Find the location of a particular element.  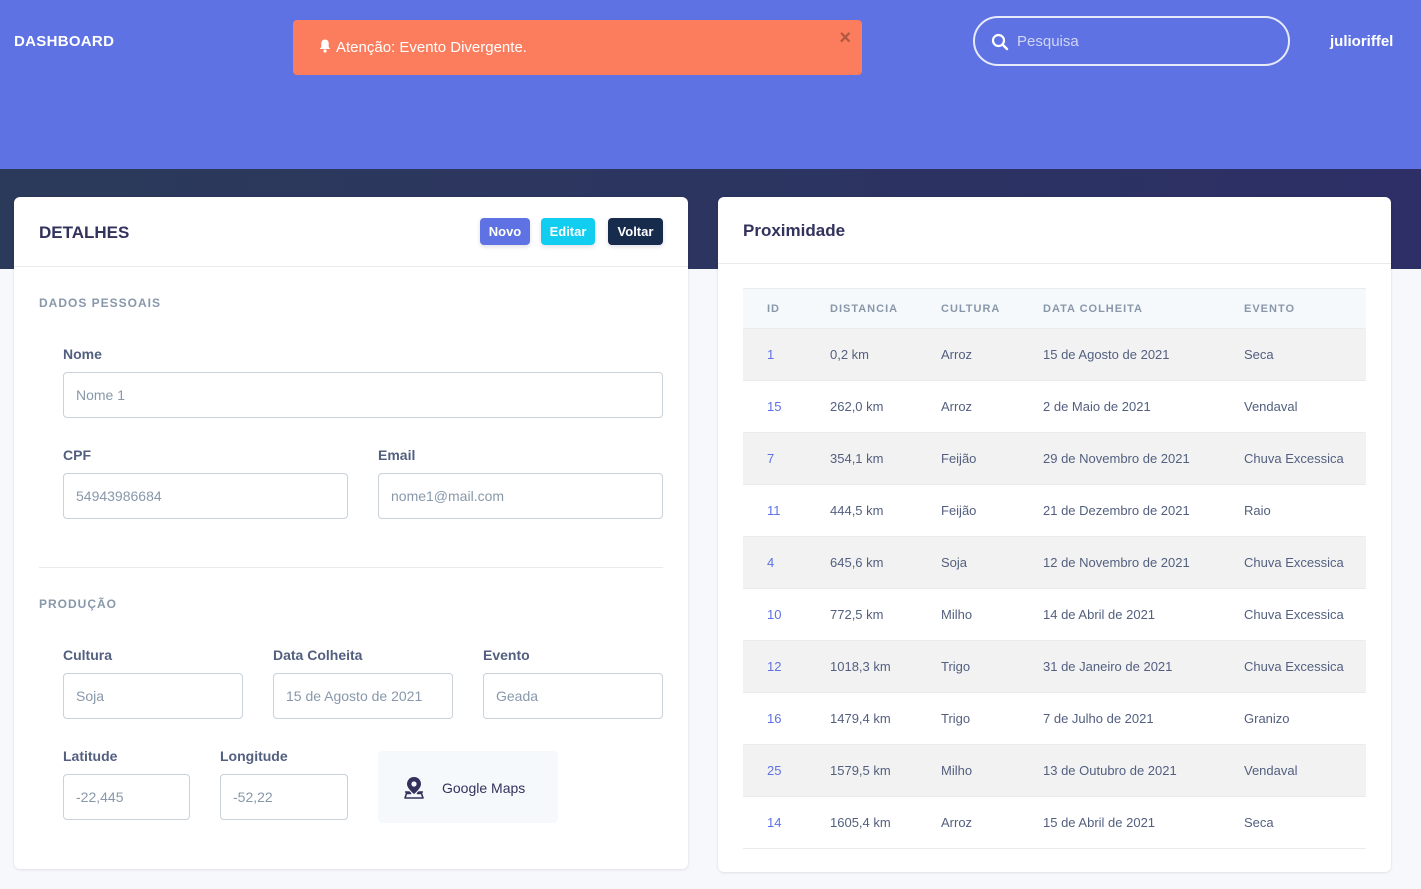

proximity-card-header: Proximidade is located at coordinates (1054, 230).